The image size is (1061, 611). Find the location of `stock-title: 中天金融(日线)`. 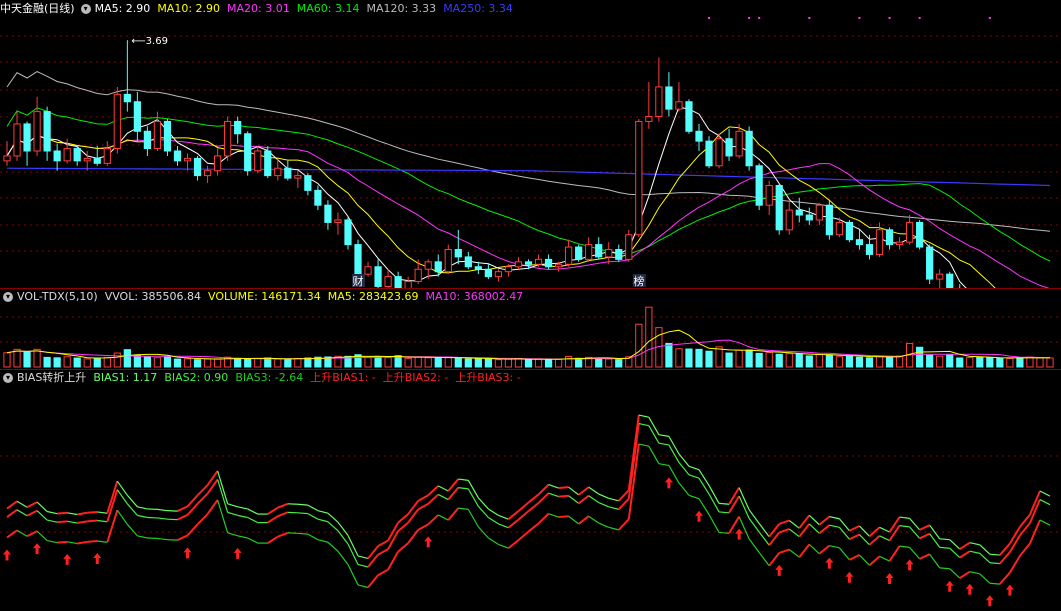

stock-title: 中天金融(日线) is located at coordinates (37, 8).